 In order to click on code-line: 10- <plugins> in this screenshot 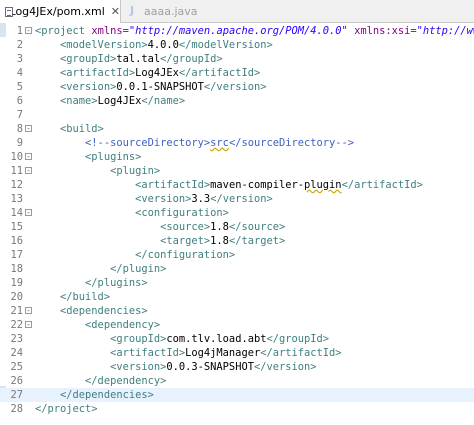, I will do `click(237, 157)`.